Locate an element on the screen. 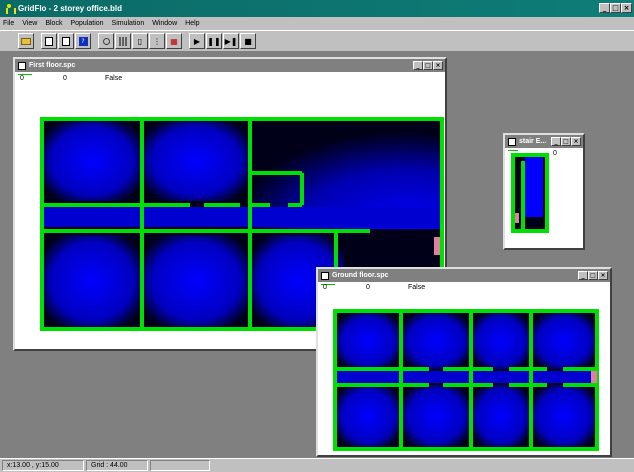 The height and width of the screenshot is (472, 634). ground-floor-title: Ground floor.spc is located at coordinates (360, 275).